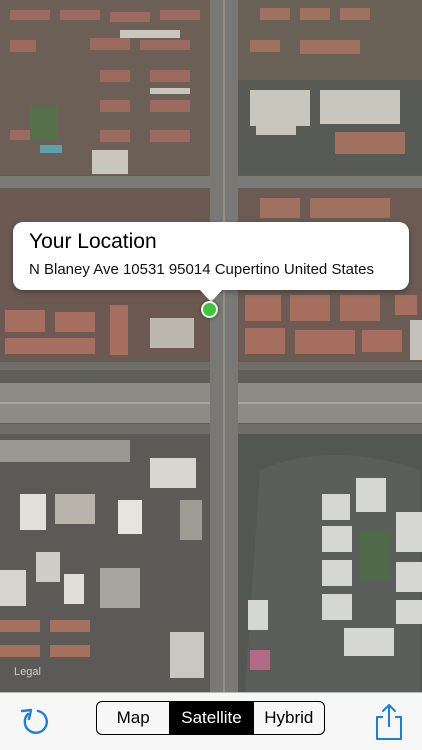  What do you see at coordinates (389, 722) in the screenshot?
I see `share-icon` at bounding box center [389, 722].